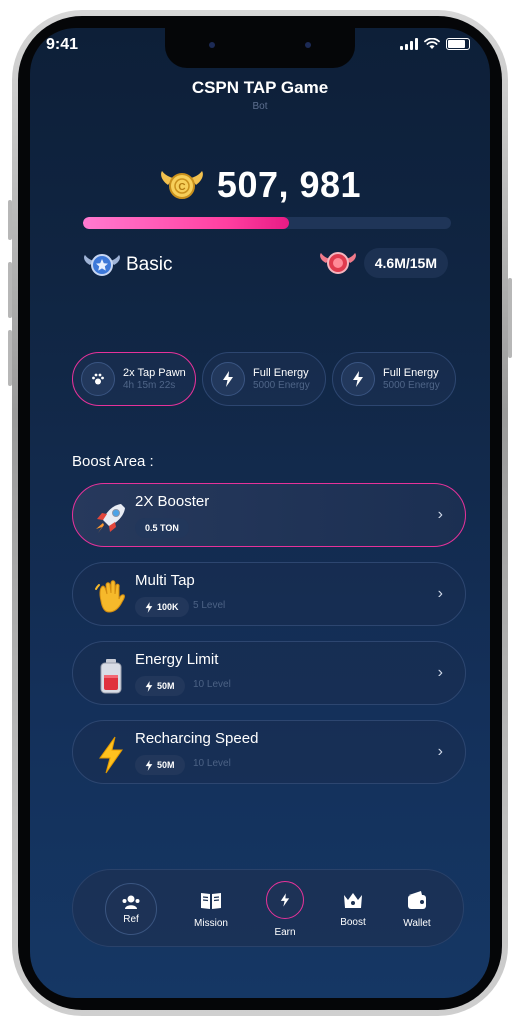  Describe the element at coordinates (181, 187) in the screenshot. I see `svg-text: C` at that location.